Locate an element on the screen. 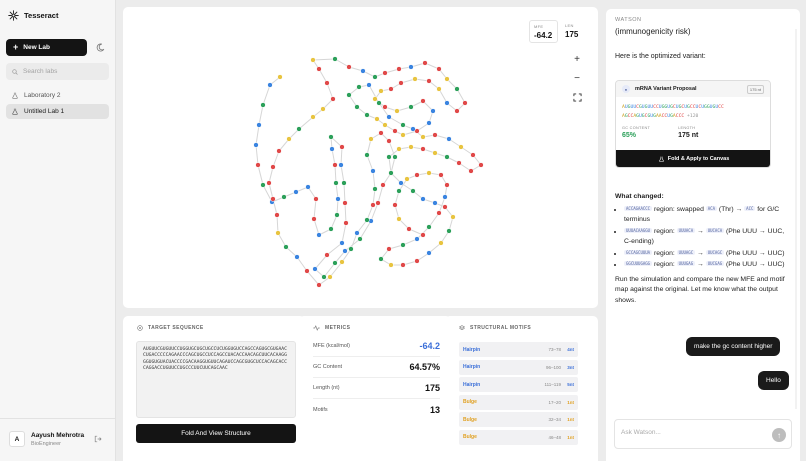 The width and height of the screenshot is (806, 461). motif-row: Bulge 46–48 1nt is located at coordinates (518, 437).